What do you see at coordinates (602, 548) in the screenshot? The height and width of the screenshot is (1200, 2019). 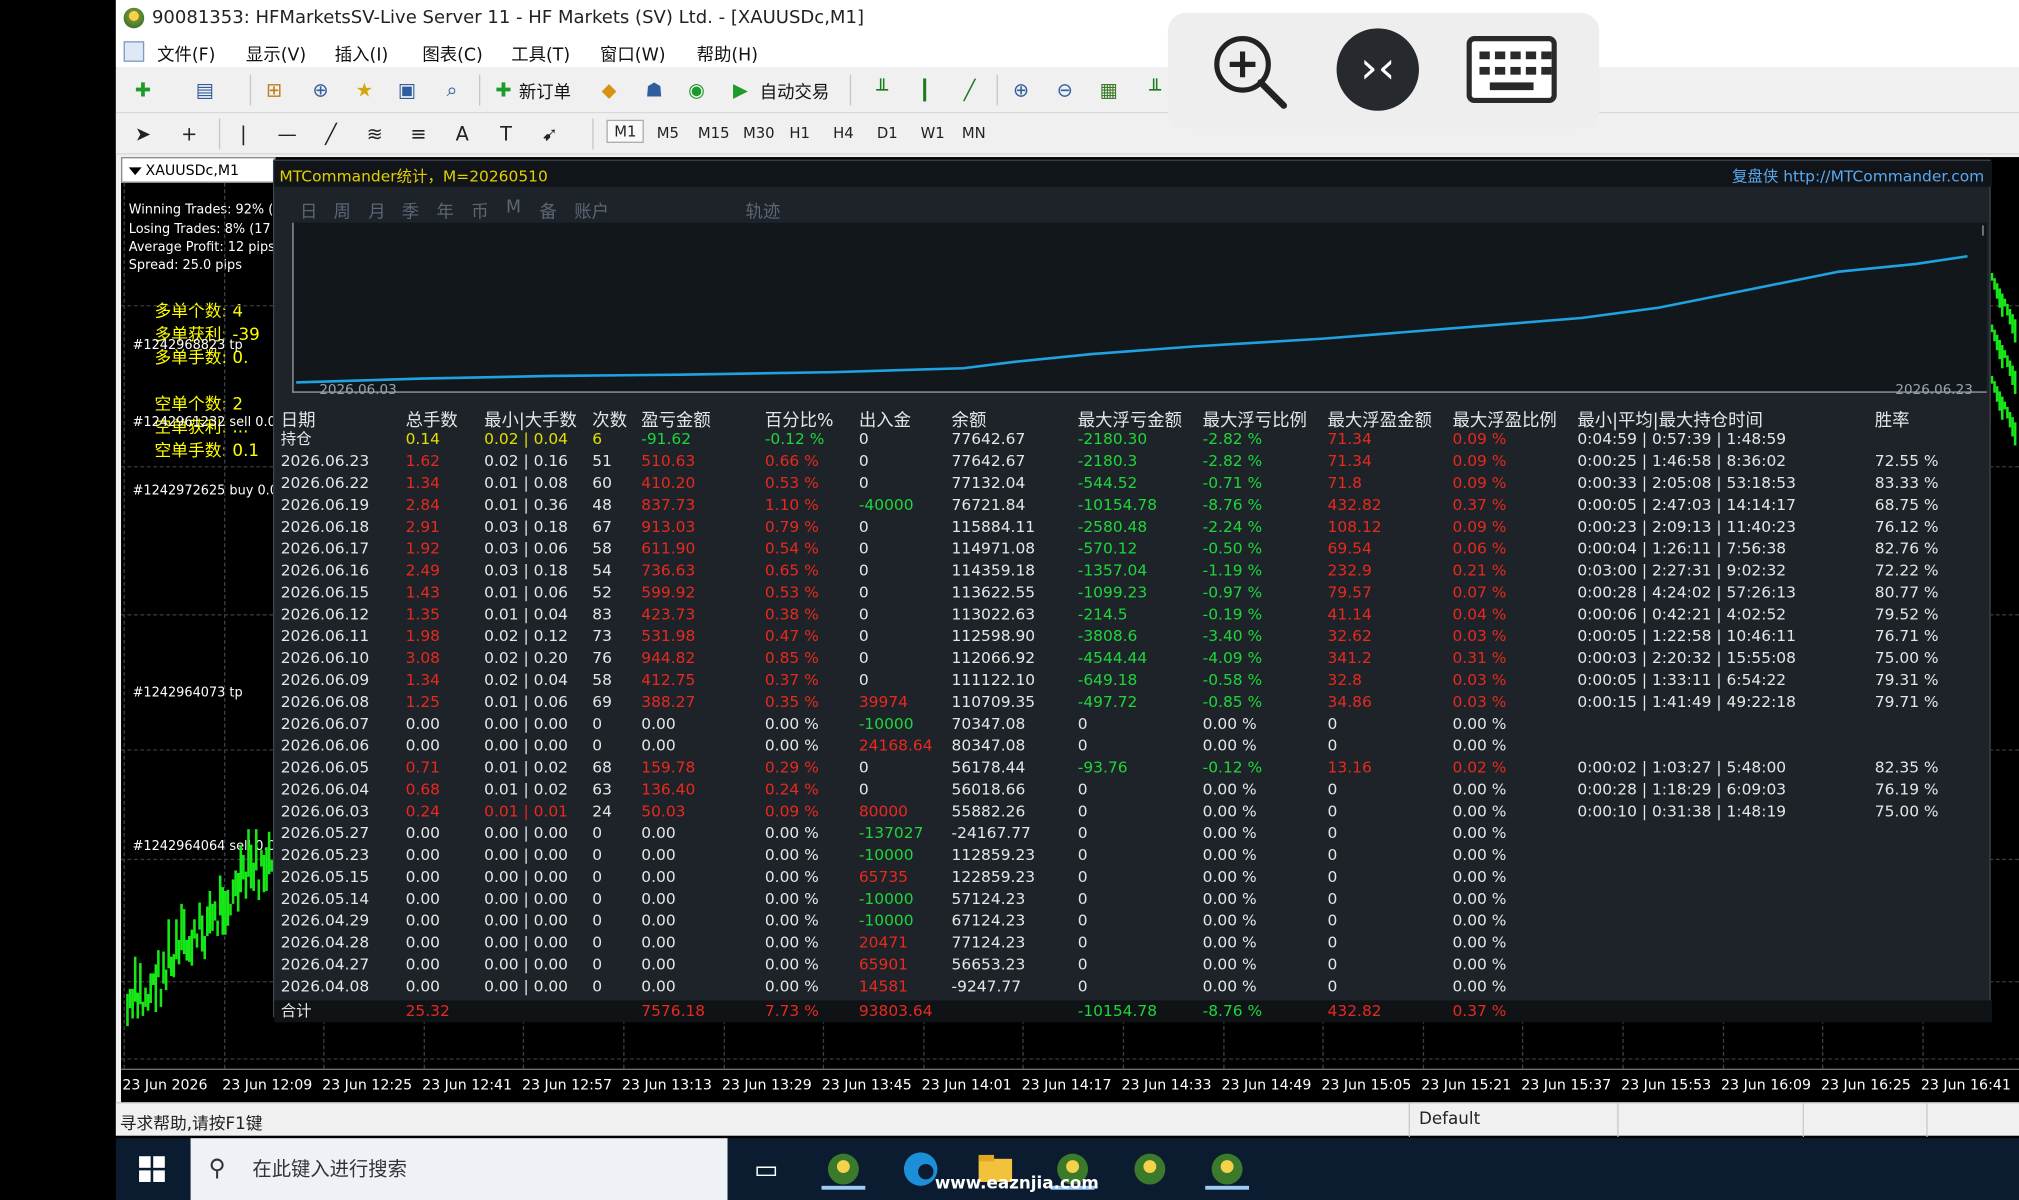 I see `table-cell: 58` at bounding box center [602, 548].